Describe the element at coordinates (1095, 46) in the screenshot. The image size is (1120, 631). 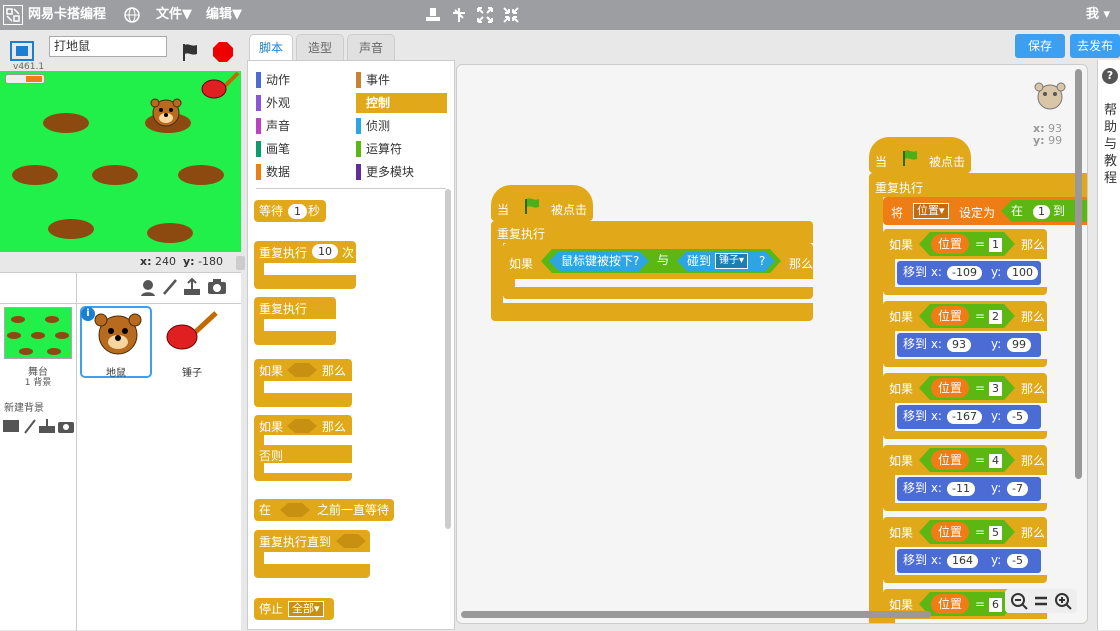
I see `publish-button: 去发布` at that location.